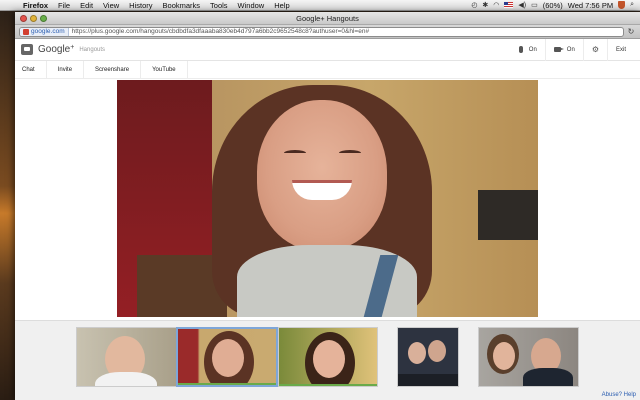 This screenshot has height=400, width=640. Describe the element at coordinates (66, 69) in the screenshot. I see `invite-button: Invite` at that location.